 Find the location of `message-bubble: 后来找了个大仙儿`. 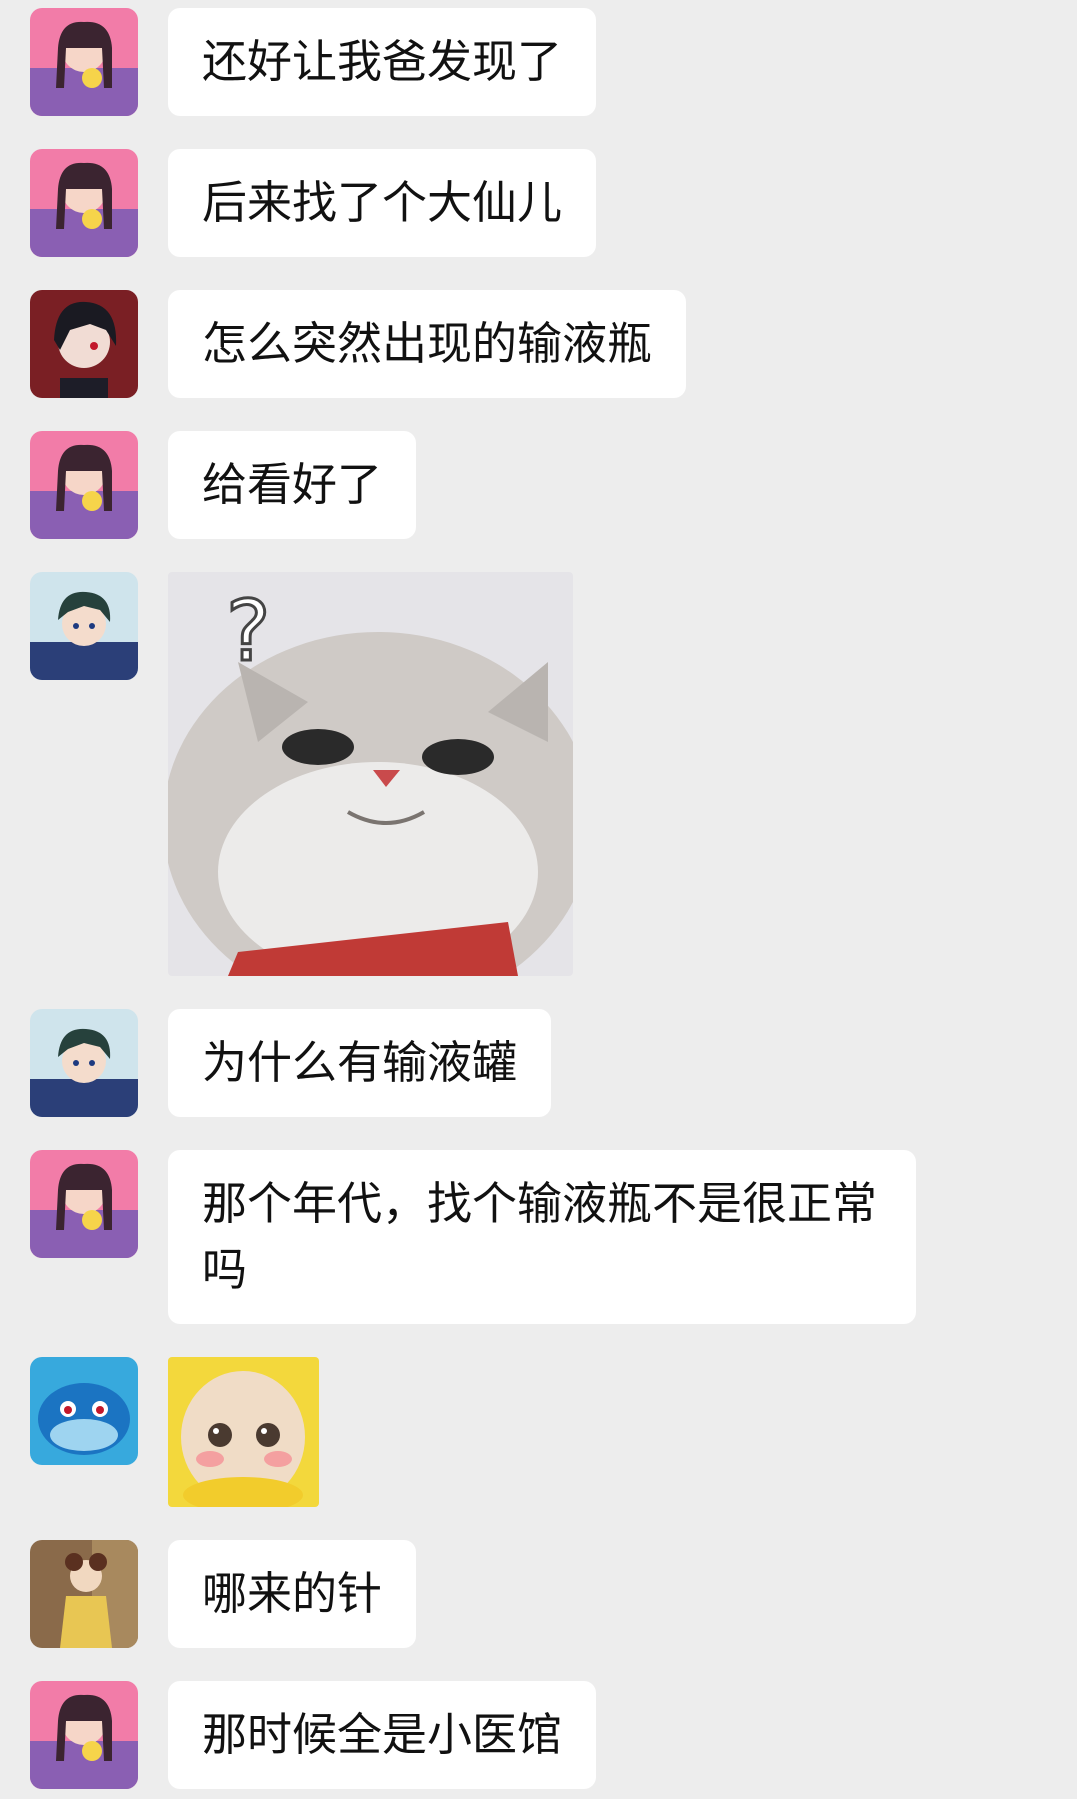

message-bubble: 后来找了个大仙儿 is located at coordinates (382, 203).